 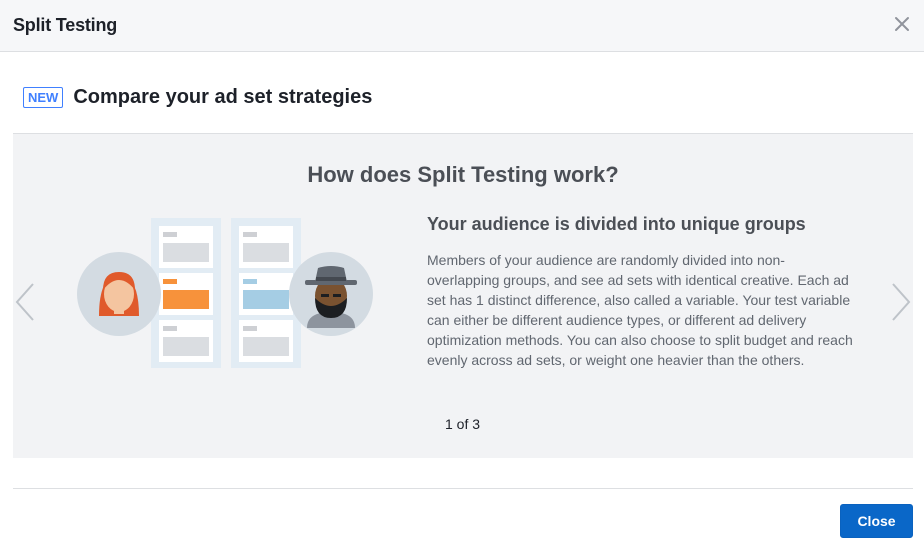 What do you see at coordinates (463, 424) in the screenshot?
I see `carousel-pager: 1 of 3` at bounding box center [463, 424].